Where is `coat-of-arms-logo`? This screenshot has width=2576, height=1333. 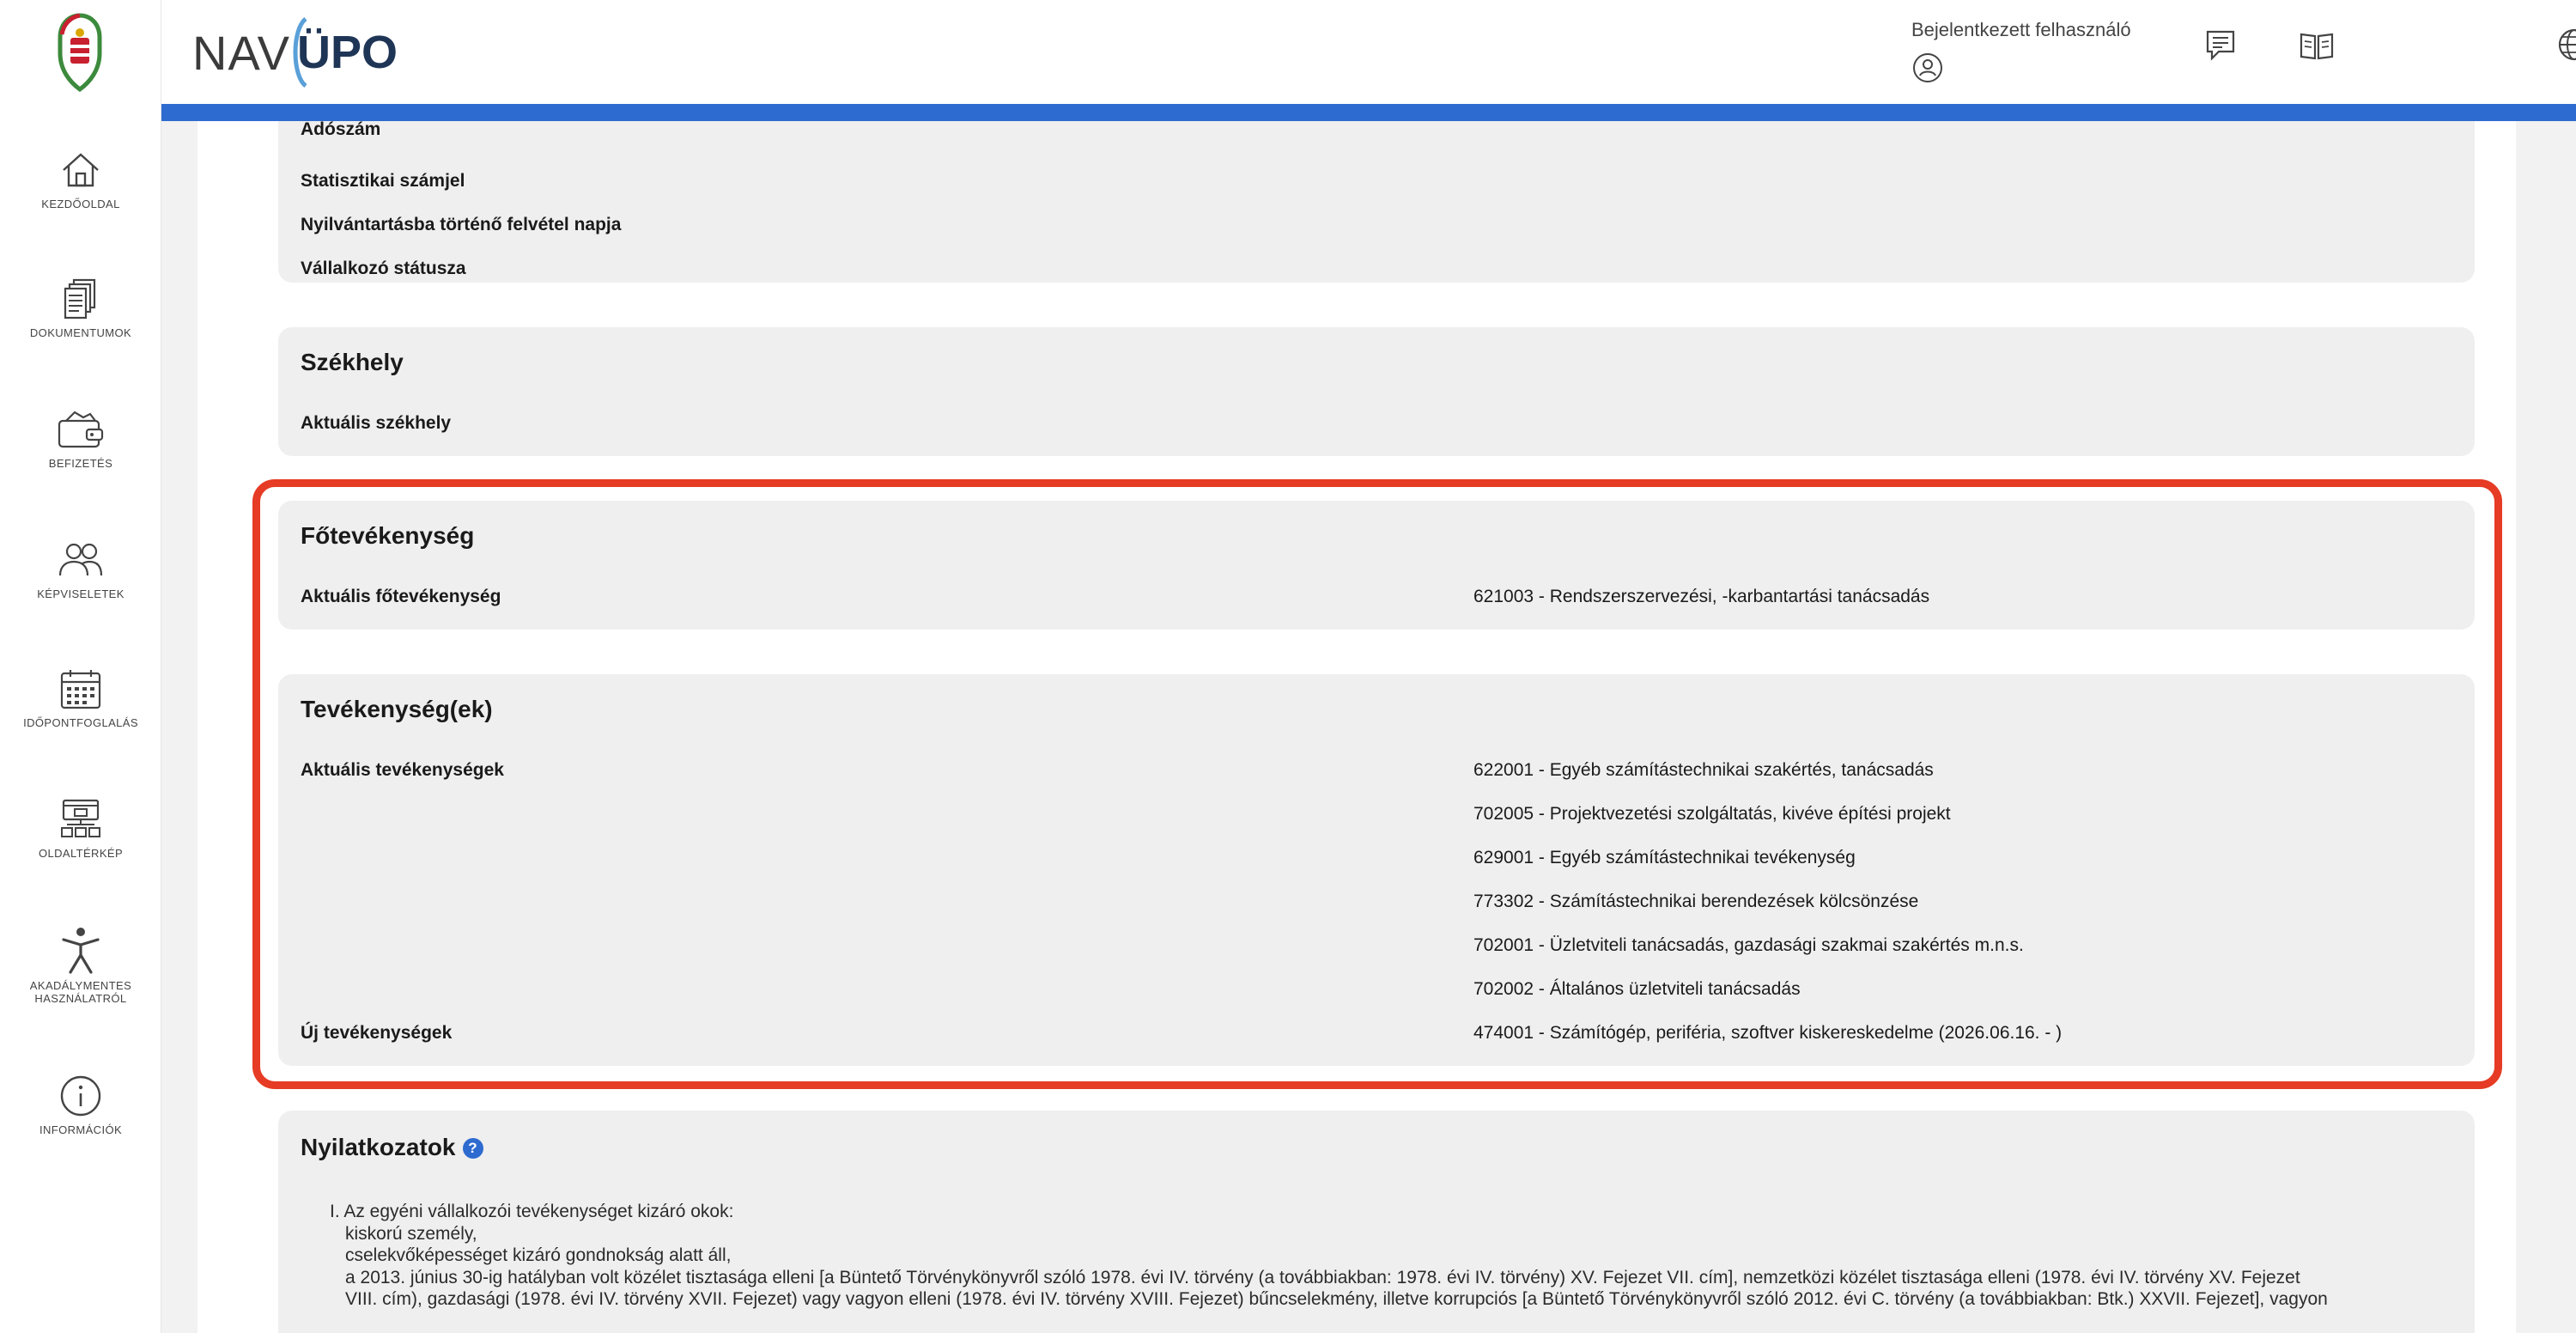
coat-of-arms-logo is located at coordinates (80, 55).